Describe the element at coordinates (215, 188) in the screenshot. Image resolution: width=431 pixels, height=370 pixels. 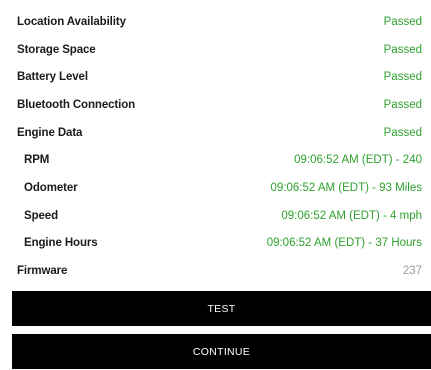
I see `engine-row-odometer: Odometer 09:06:52 AM (EDT) - 93 Miles` at that location.